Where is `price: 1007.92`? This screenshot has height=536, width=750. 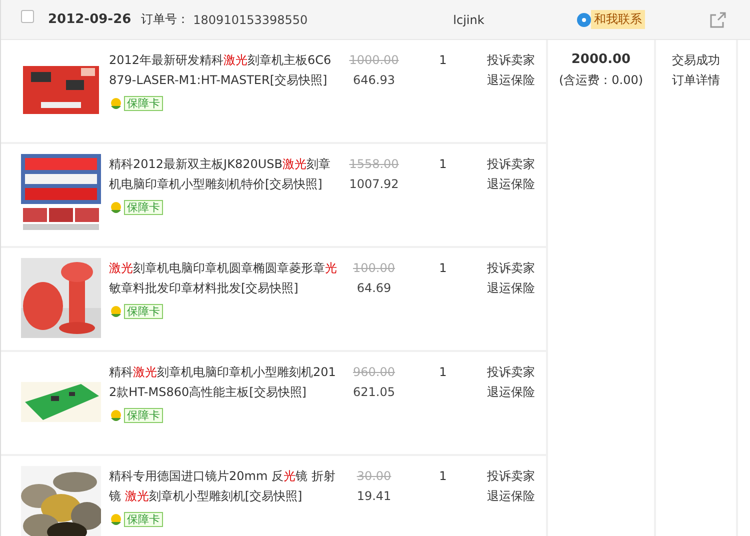 price: 1007.92 is located at coordinates (374, 184).